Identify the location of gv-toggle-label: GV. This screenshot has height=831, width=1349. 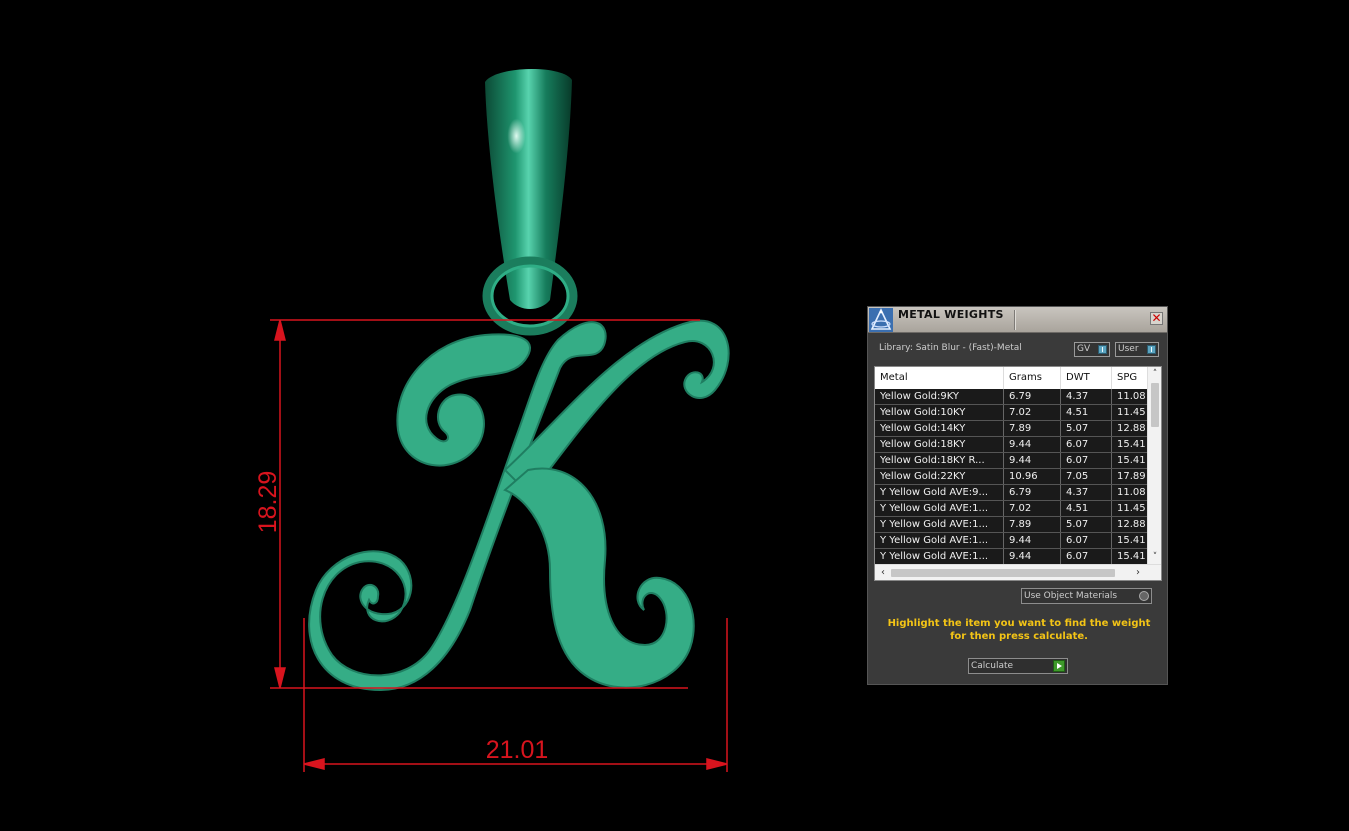
(1084, 349).